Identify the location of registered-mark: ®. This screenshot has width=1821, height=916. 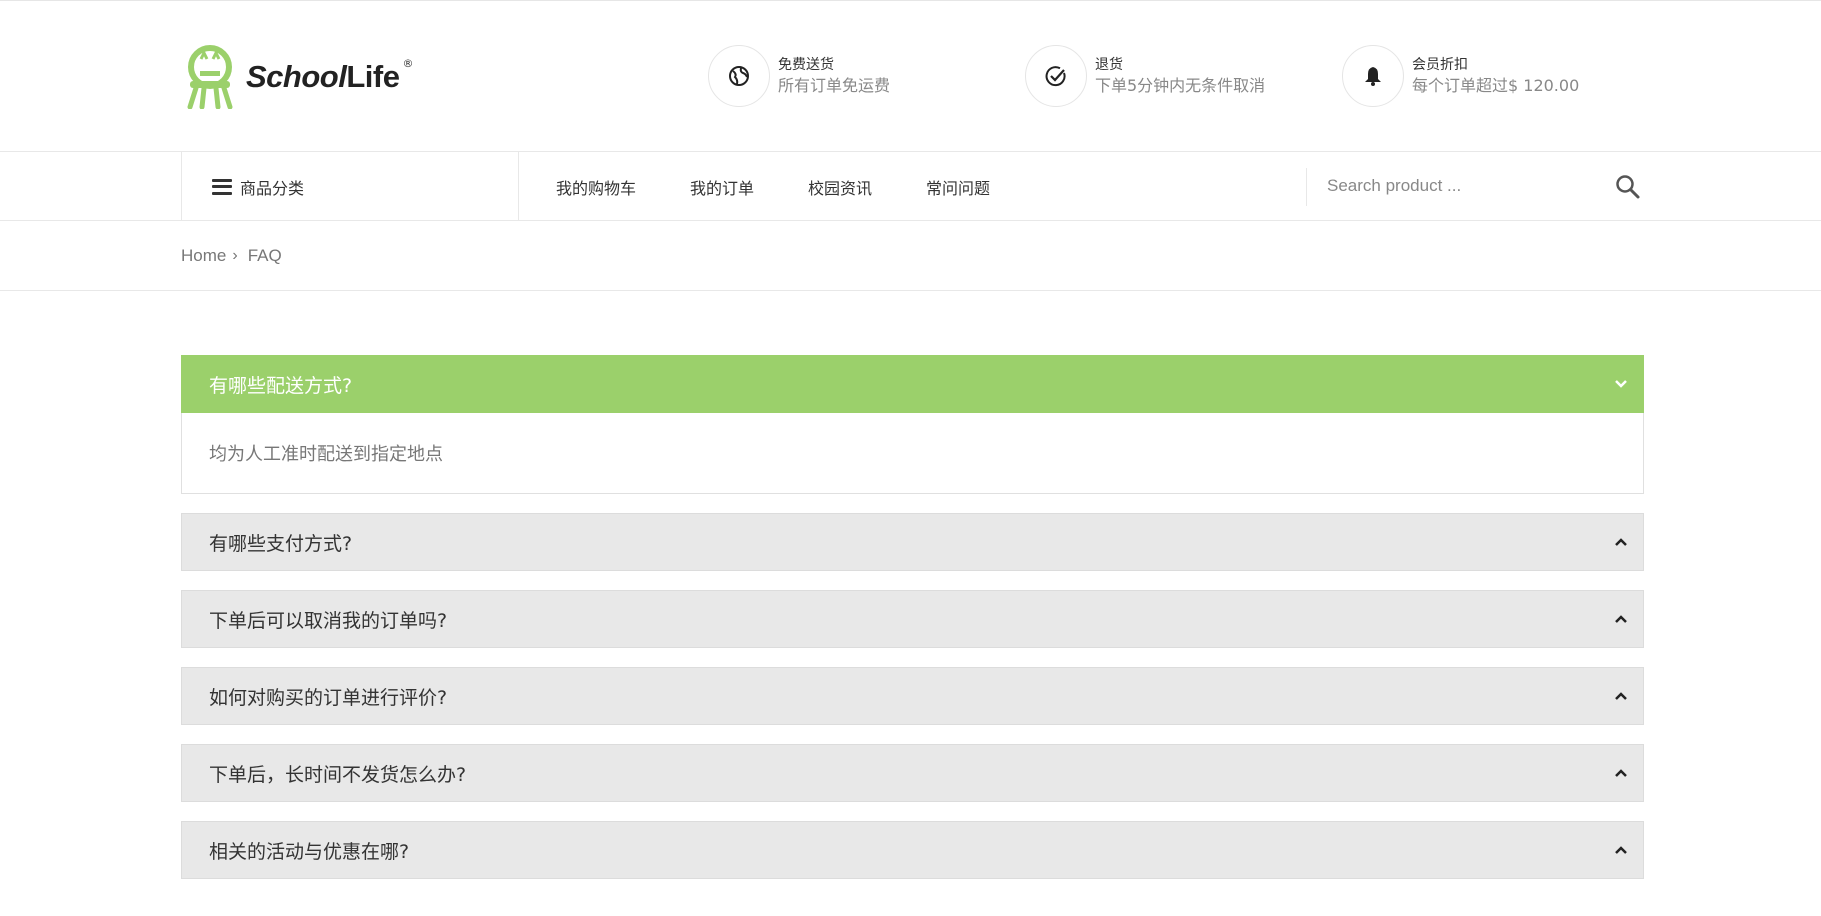
(408, 63).